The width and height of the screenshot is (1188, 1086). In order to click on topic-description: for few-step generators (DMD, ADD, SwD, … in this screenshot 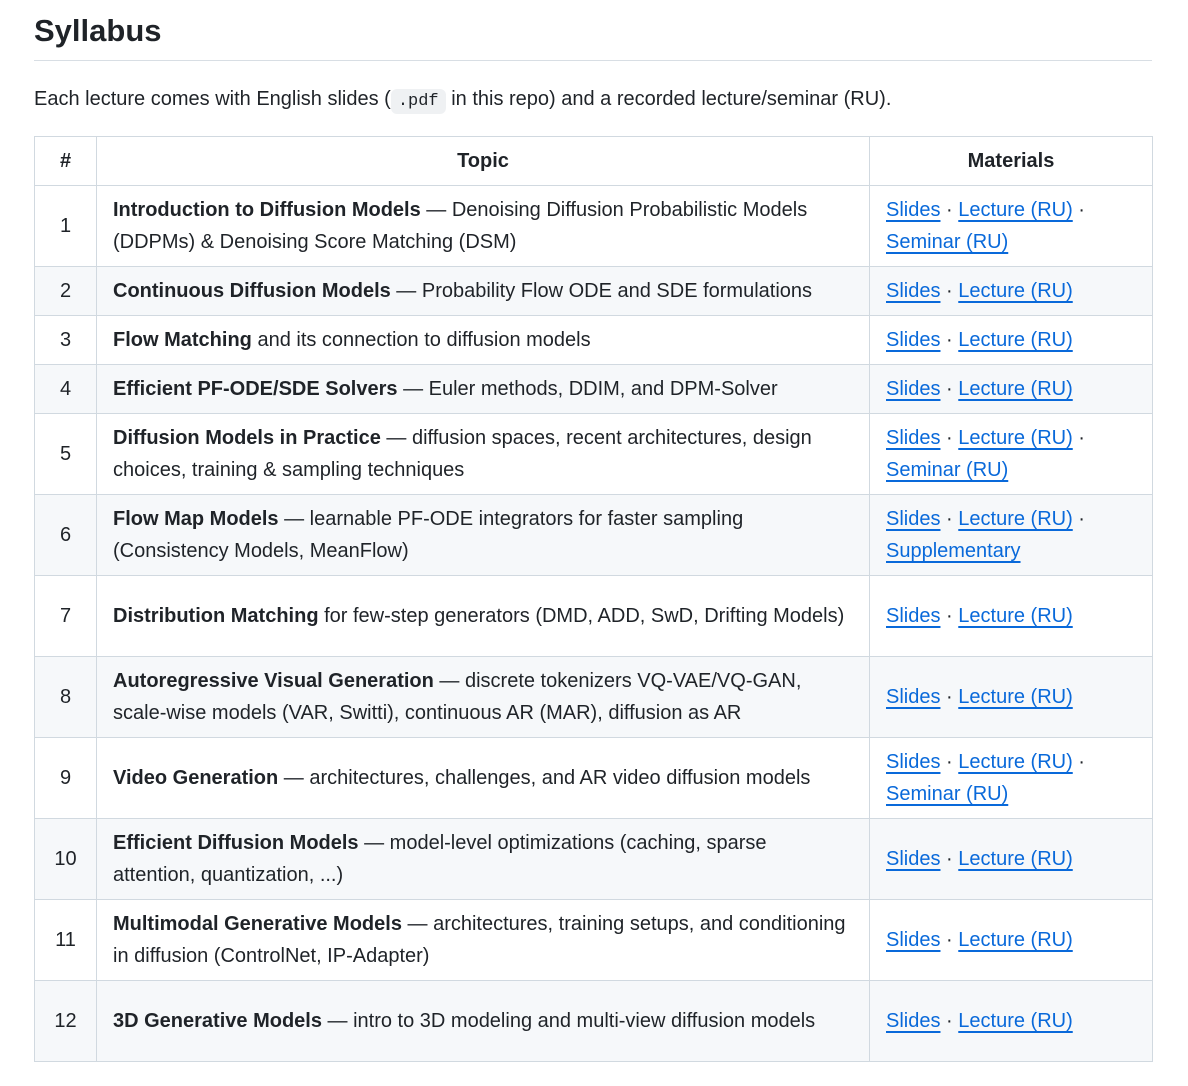, I will do `click(581, 616)`.